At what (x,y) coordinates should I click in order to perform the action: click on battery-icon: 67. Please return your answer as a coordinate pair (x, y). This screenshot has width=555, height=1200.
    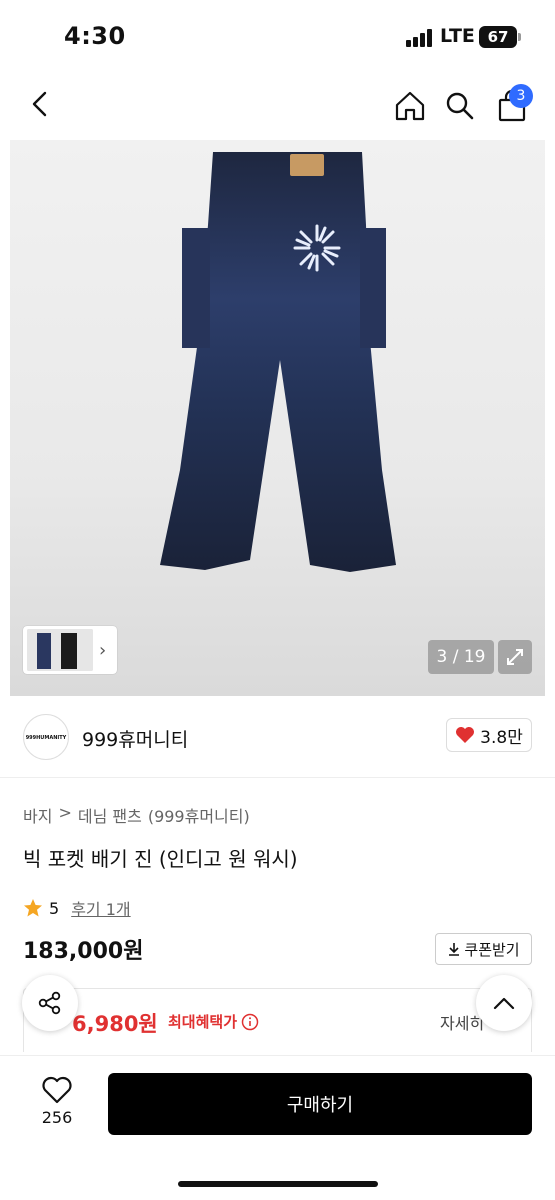
    Looking at the image, I should click on (498, 37).